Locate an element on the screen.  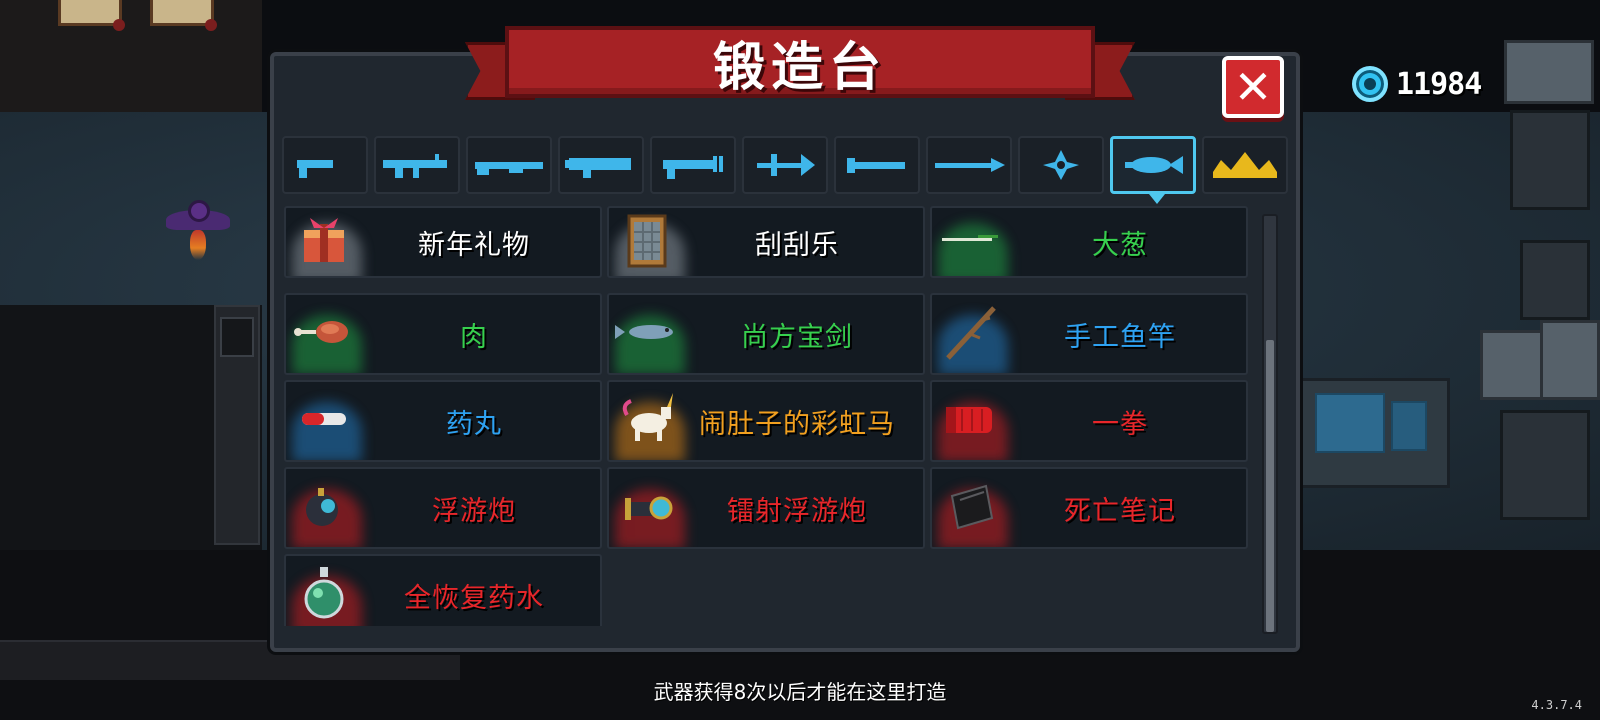
meat-drumstick-icon is located at coordinates (324, 334).